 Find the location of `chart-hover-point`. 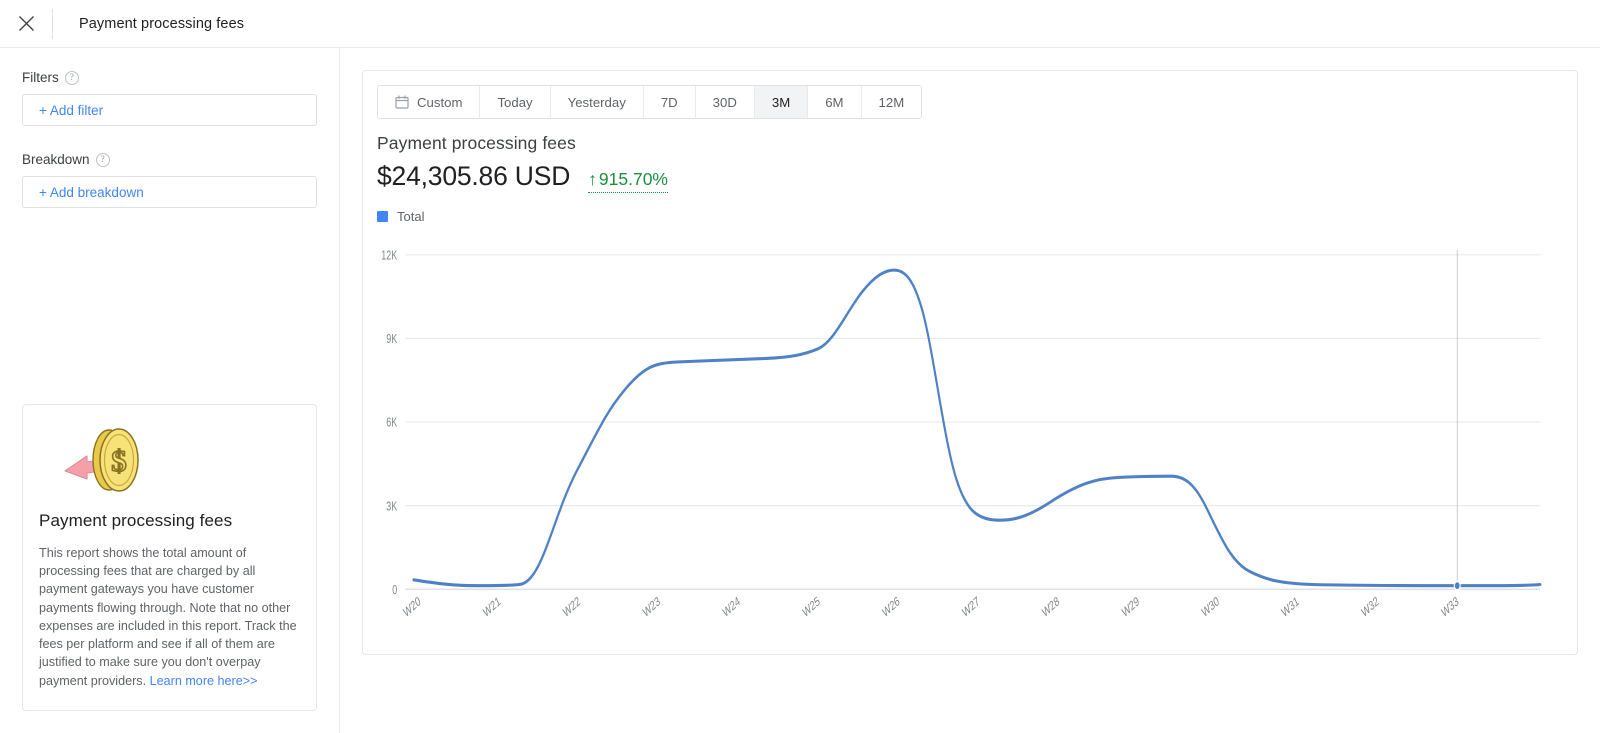

chart-hover-point is located at coordinates (1457, 585).